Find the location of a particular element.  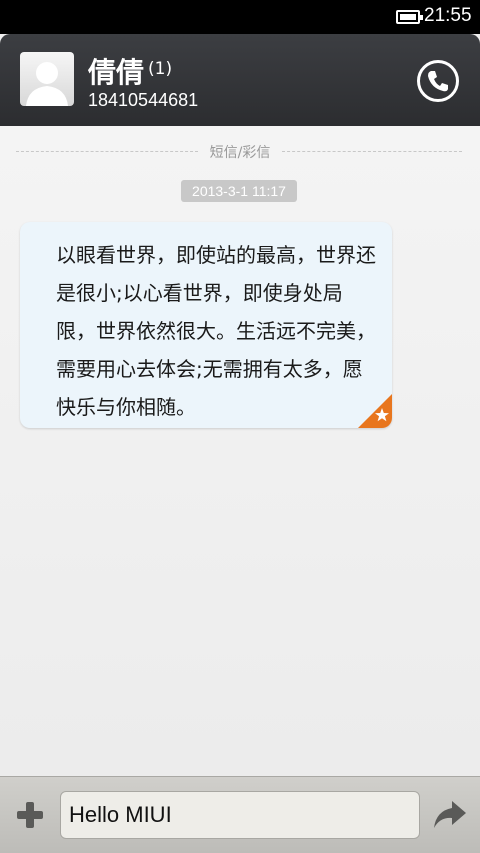

plus-icon is located at coordinates (30, 815).